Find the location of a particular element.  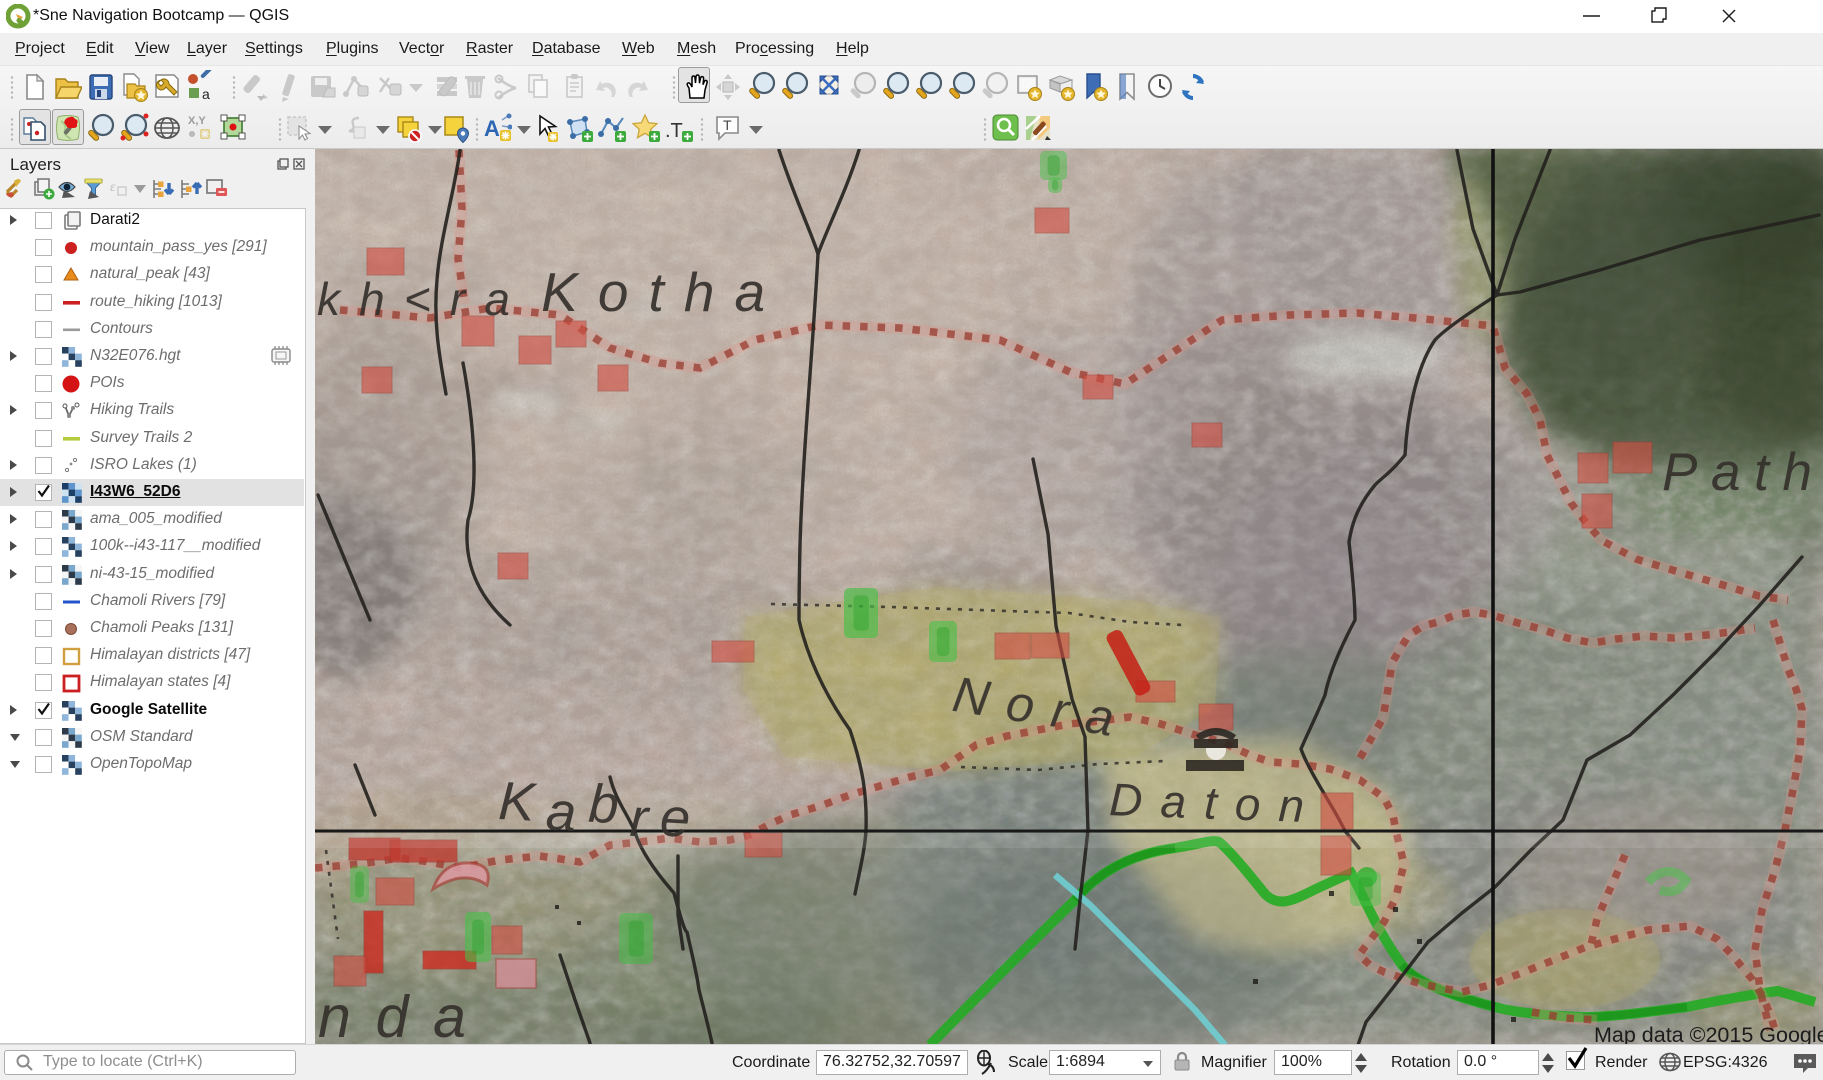

svg-text: T is located at coordinates (727, 125).